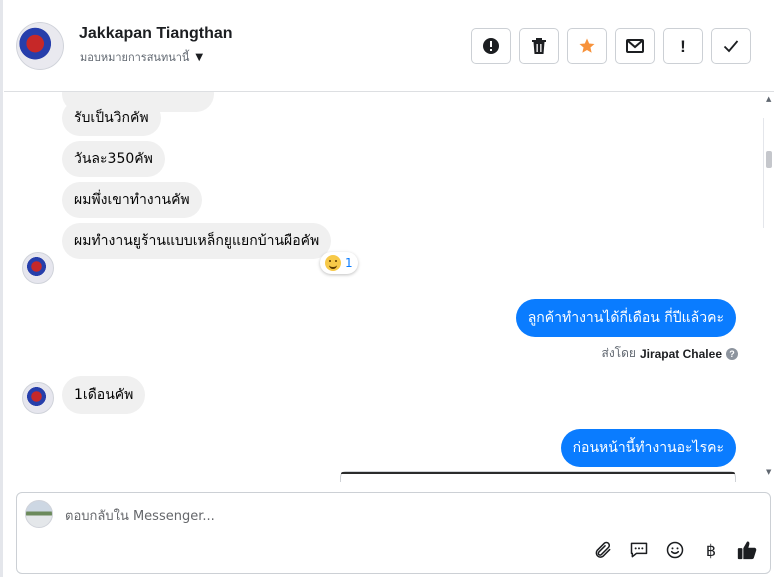 Image resolution: width=774 pixels, height=577 pixels. Describe the element at coordinates (393, 533) in the screenshot. I see `reply-composer: ฿` at that location.